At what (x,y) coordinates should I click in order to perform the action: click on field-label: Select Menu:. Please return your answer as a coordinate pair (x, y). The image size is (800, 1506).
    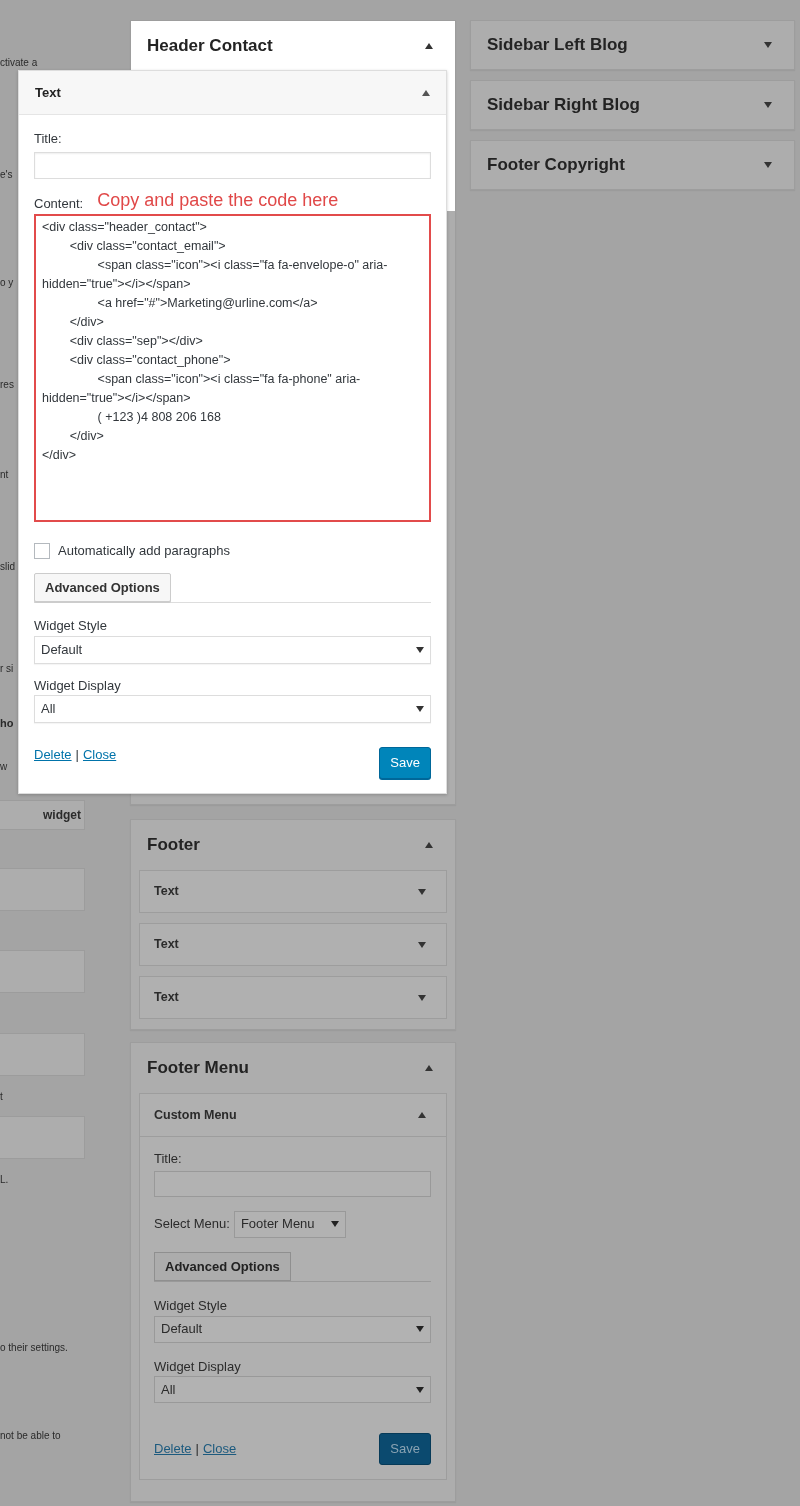
    Looking at the image, I should click on (192, 1224).